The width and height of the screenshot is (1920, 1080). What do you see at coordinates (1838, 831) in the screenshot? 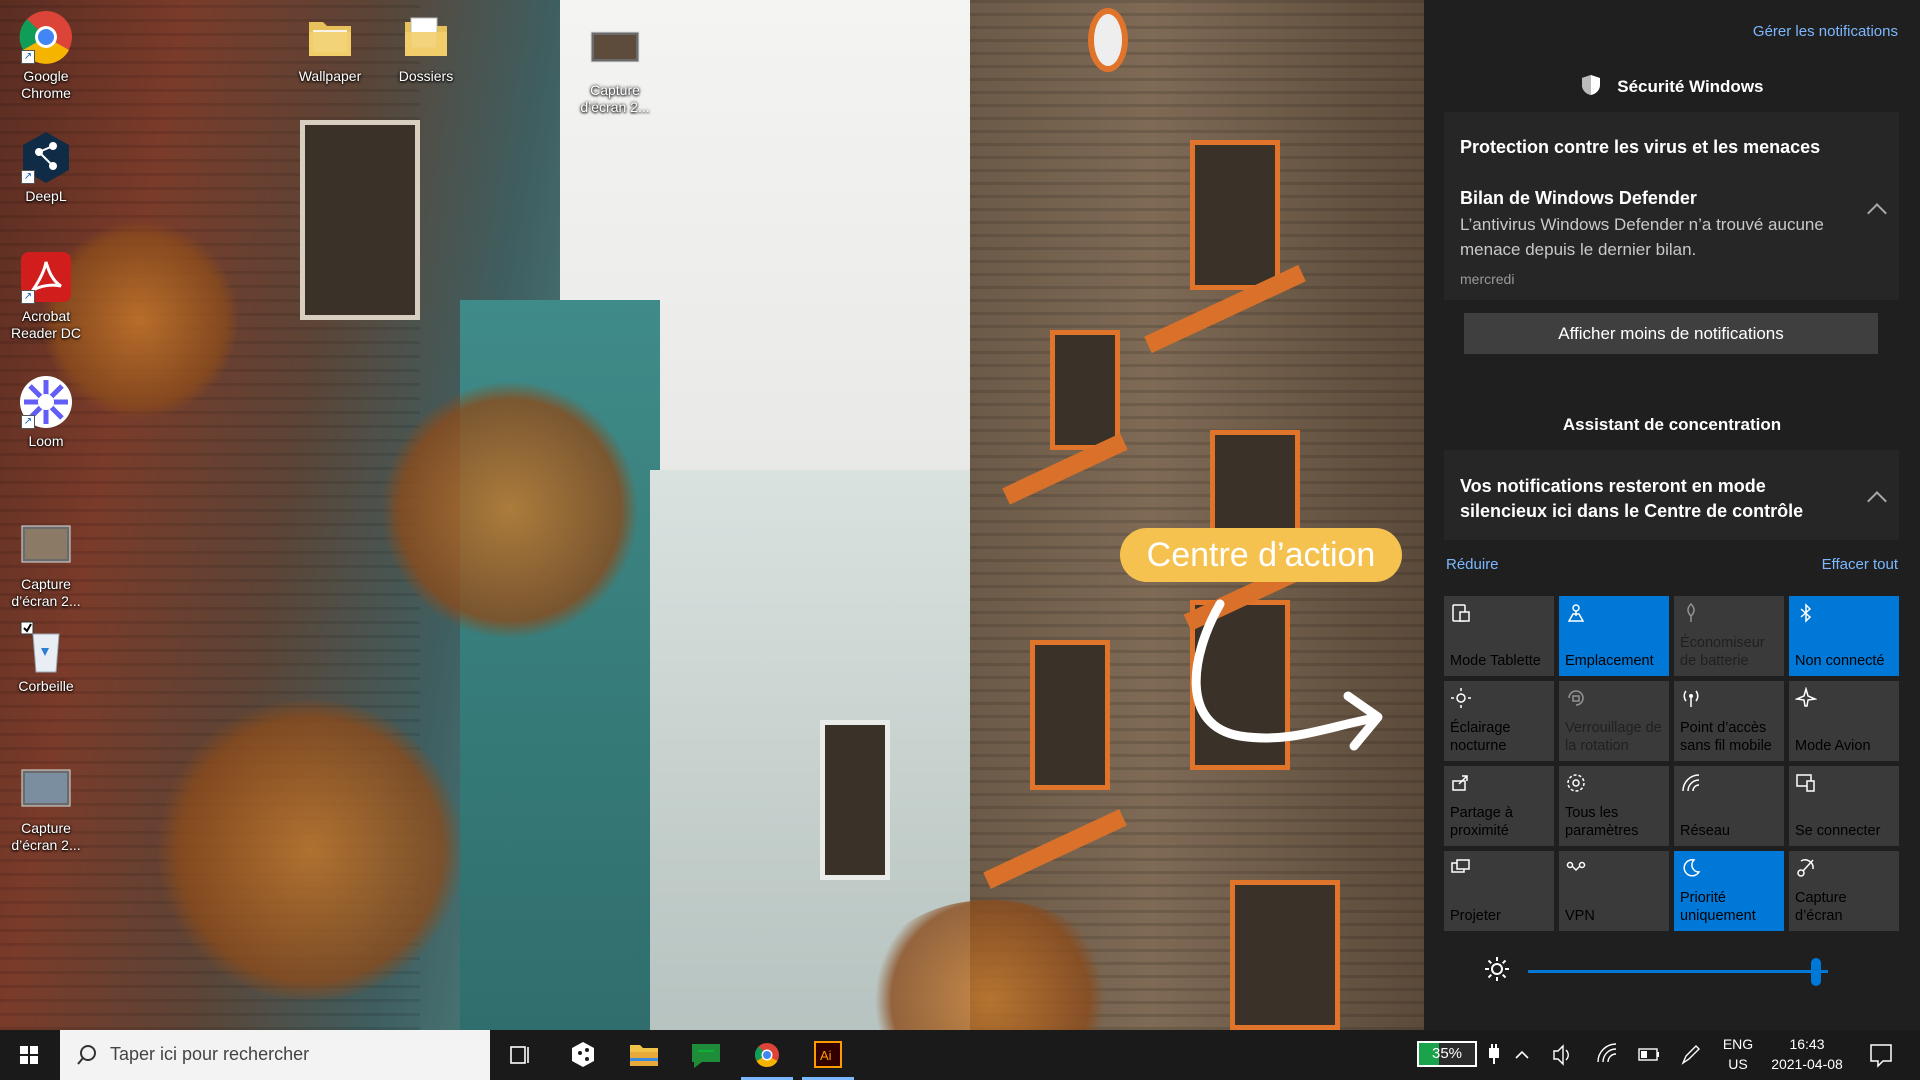
I see `quick-action-label: Se connecter` at bounding box center [1838, 831].